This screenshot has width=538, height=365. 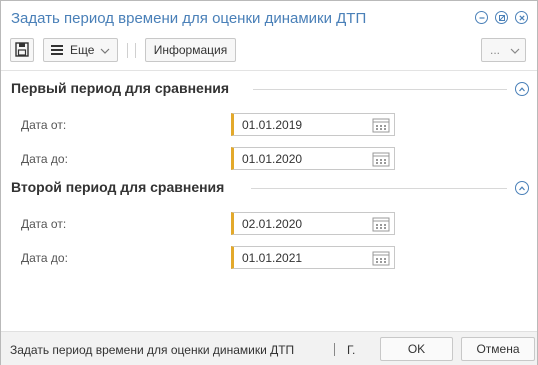 I want to click on link-icon, so click(x=501, y=17).